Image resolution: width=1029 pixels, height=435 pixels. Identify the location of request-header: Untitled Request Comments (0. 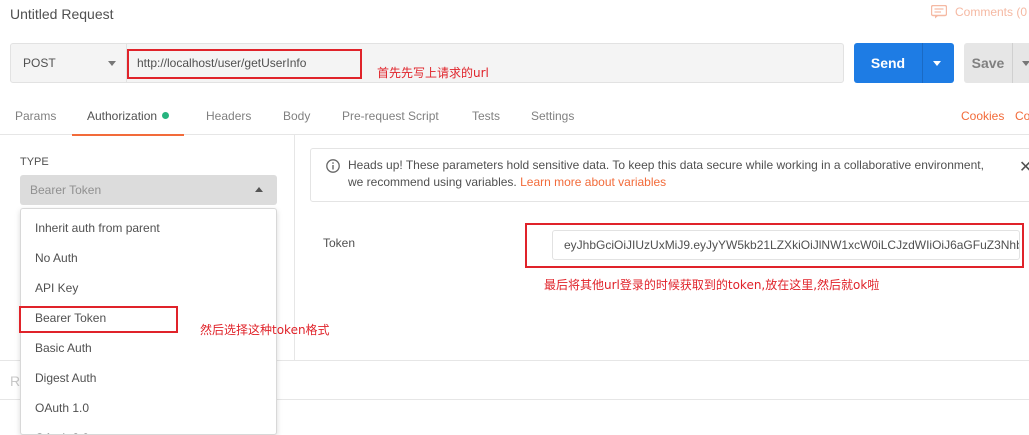
(514, 18).